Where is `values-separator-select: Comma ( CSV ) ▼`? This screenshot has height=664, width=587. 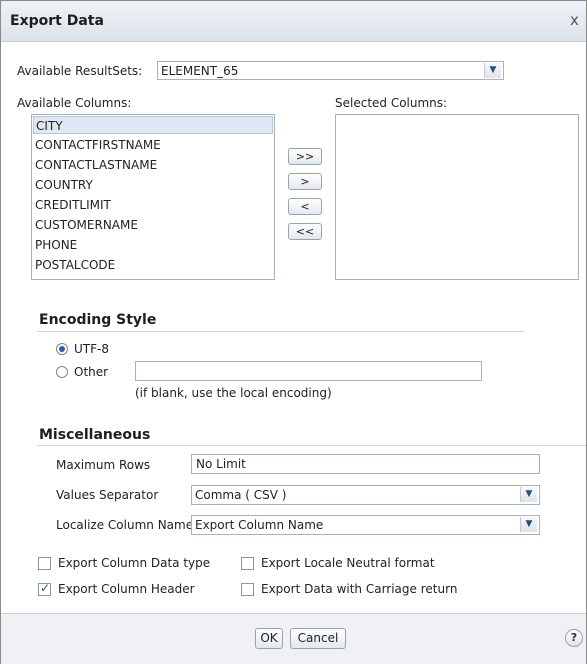
values-separator-select: Comma ( CSV ) ▼ is located at coordinates (365, 495).